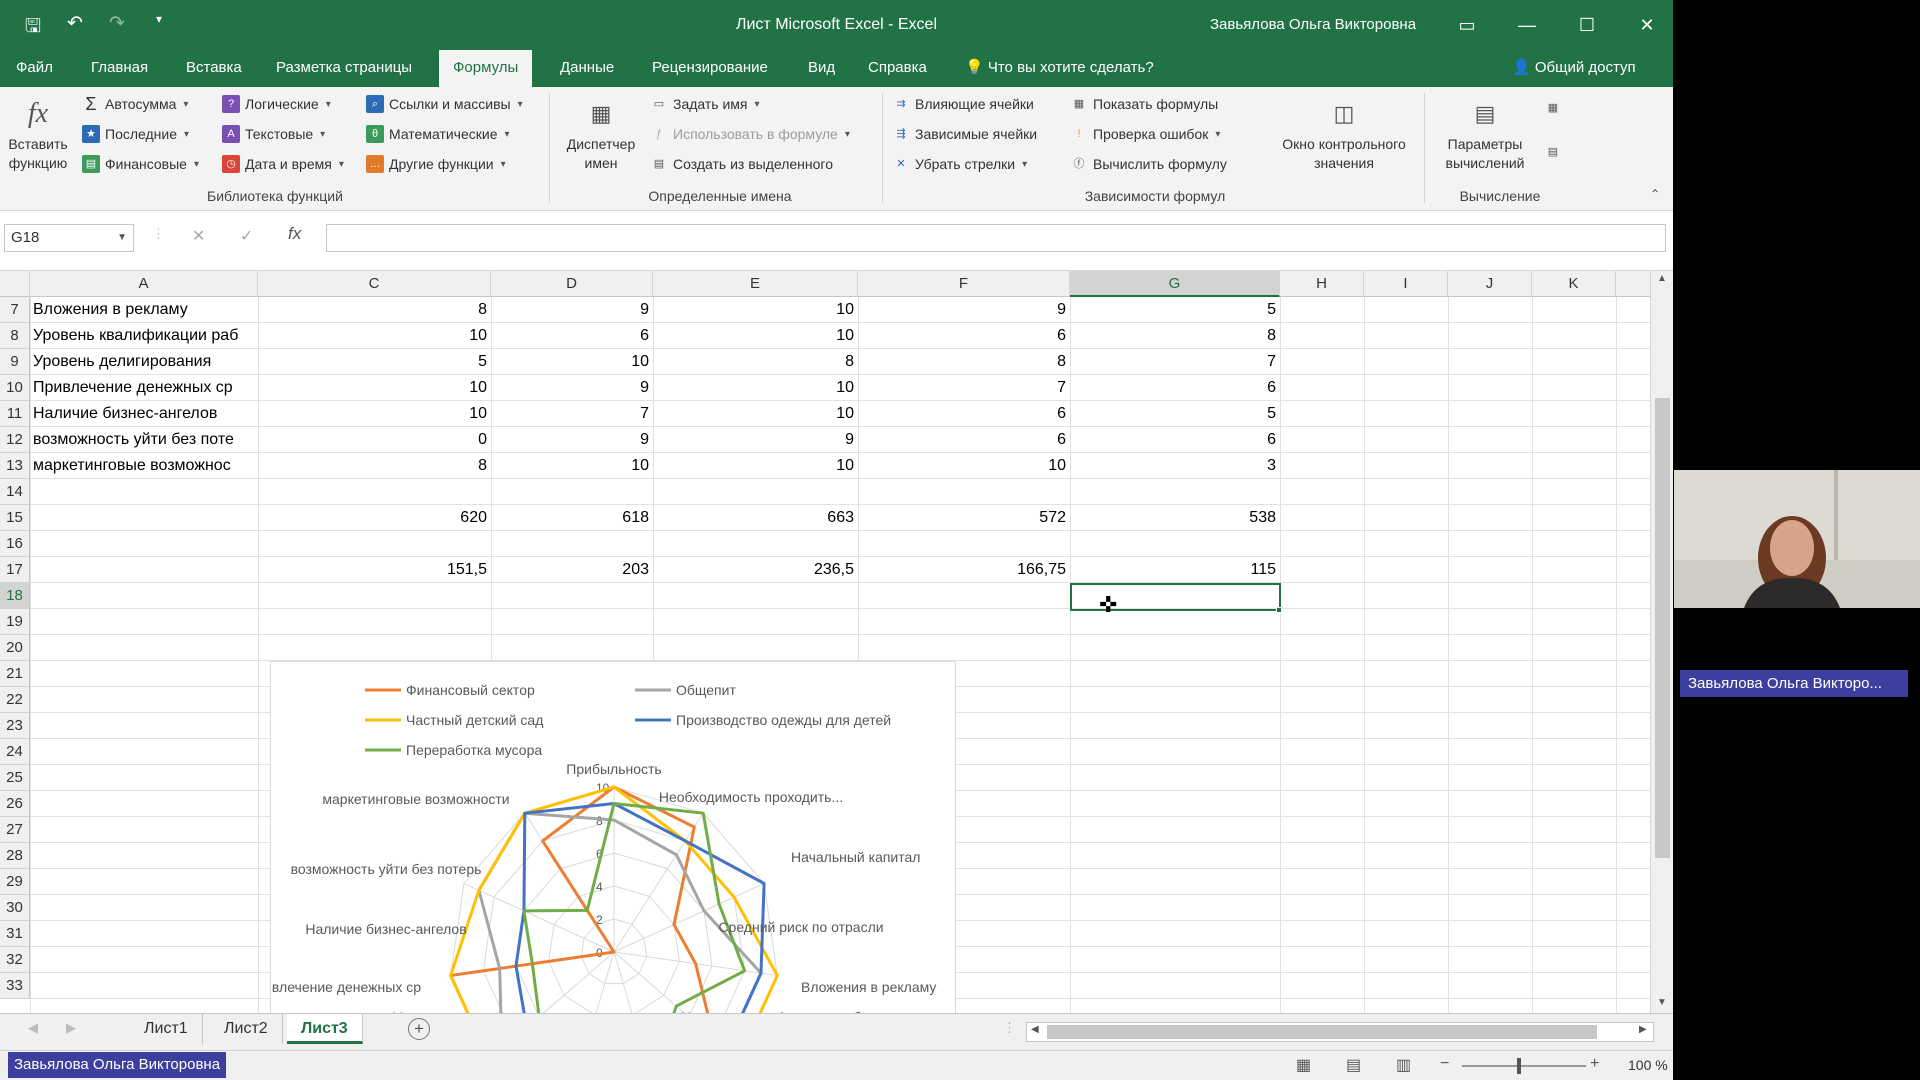  Describe the element at coordinates (34, 68) in the screenshot. I see `tab-file: Файл` at that location.